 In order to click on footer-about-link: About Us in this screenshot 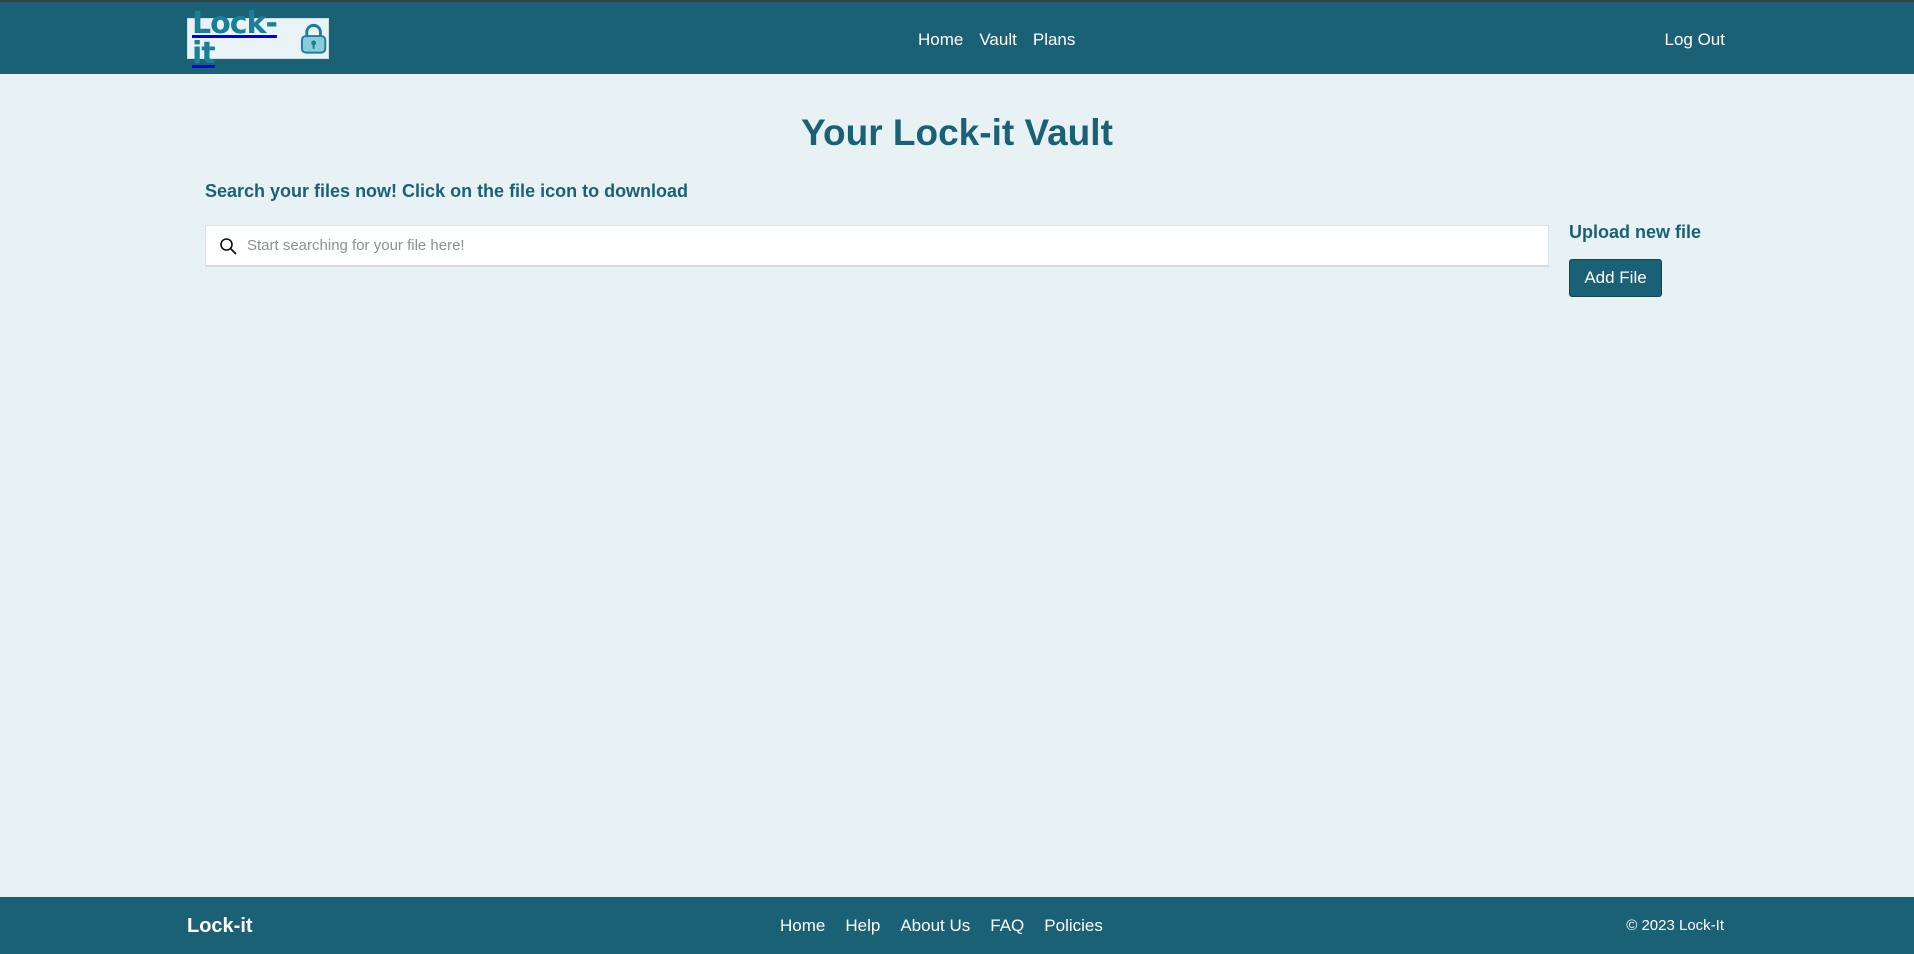, I will do `click(935, 926)`.